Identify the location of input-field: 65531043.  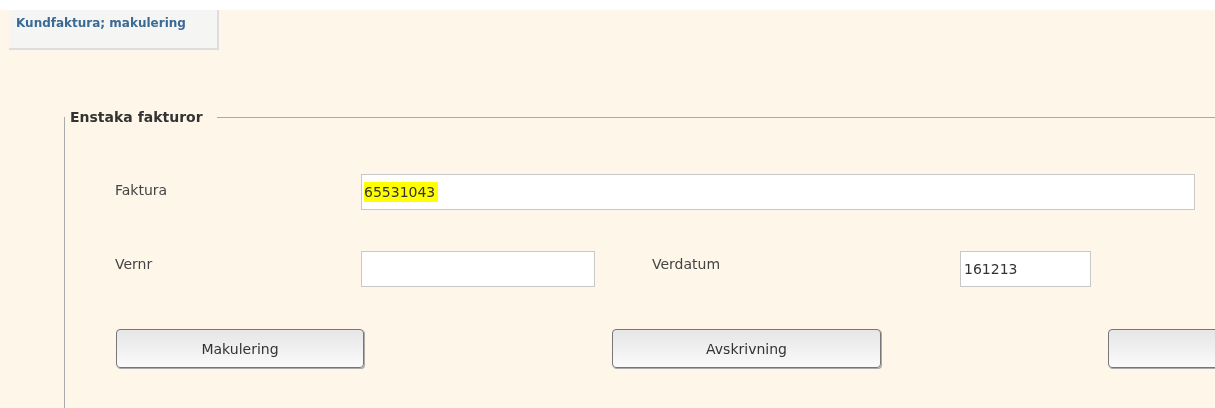
(778, 192).